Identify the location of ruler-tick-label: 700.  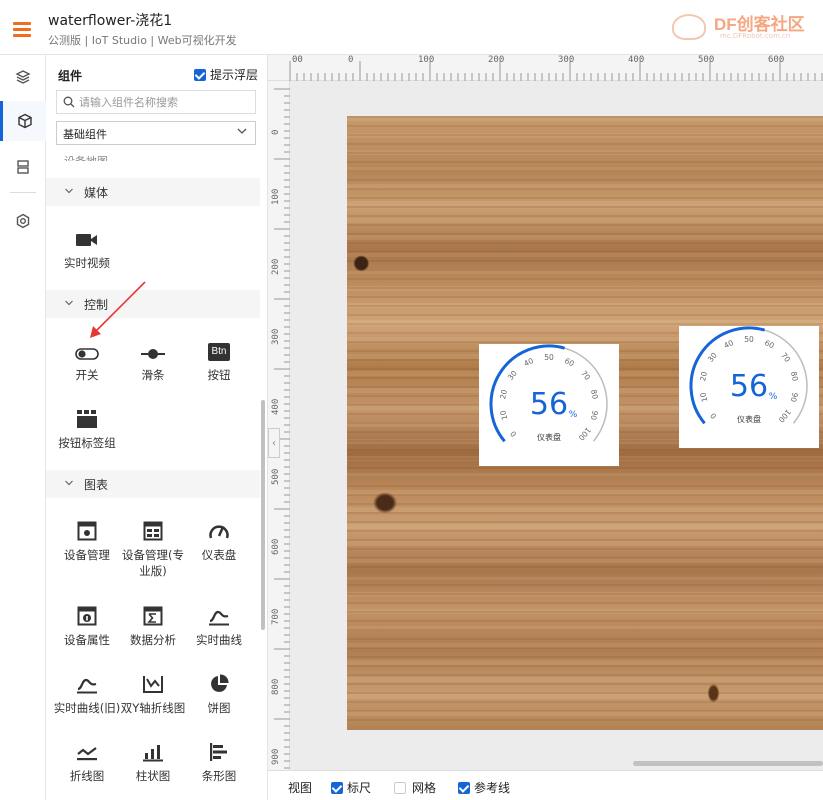
(276, 616).